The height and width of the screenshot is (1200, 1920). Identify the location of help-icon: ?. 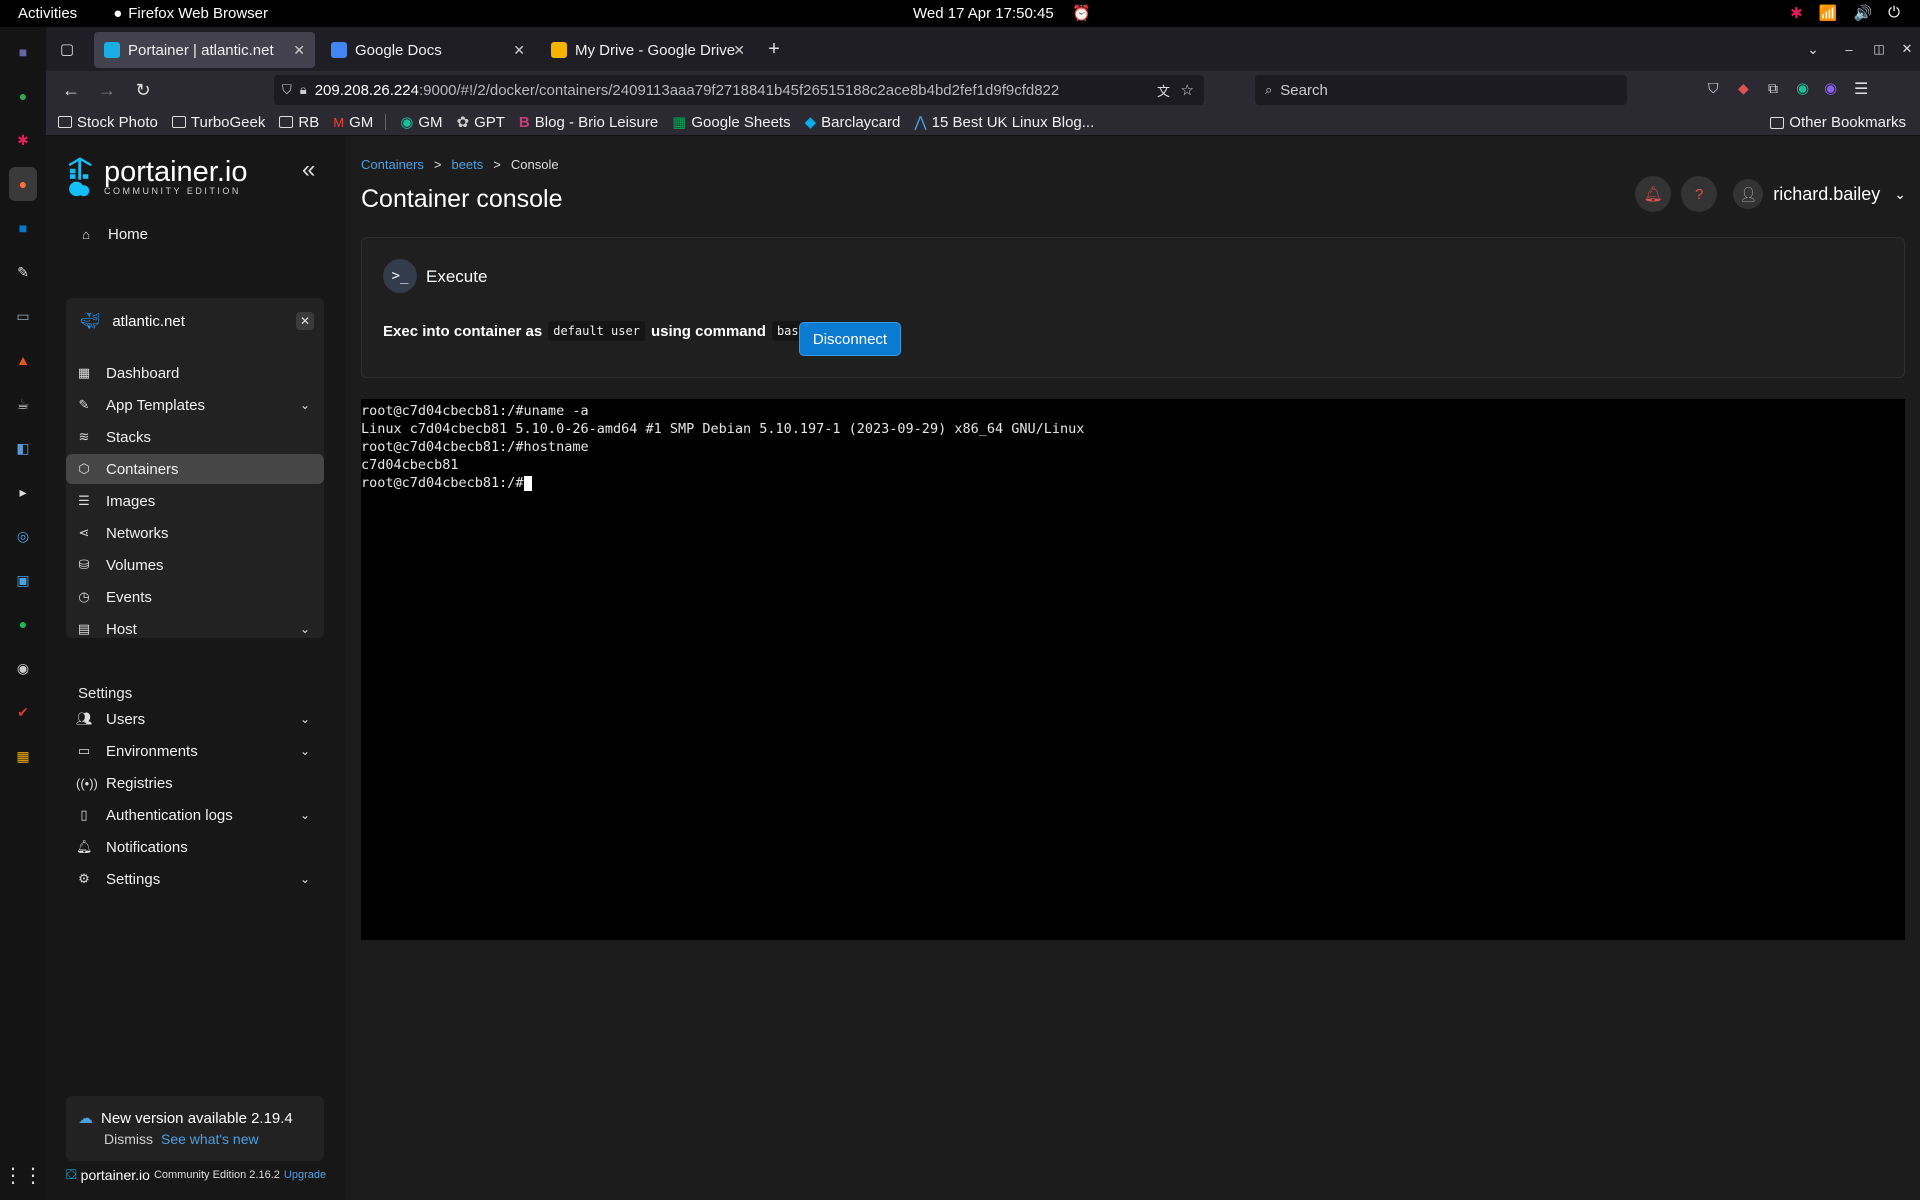
(1699, 194).